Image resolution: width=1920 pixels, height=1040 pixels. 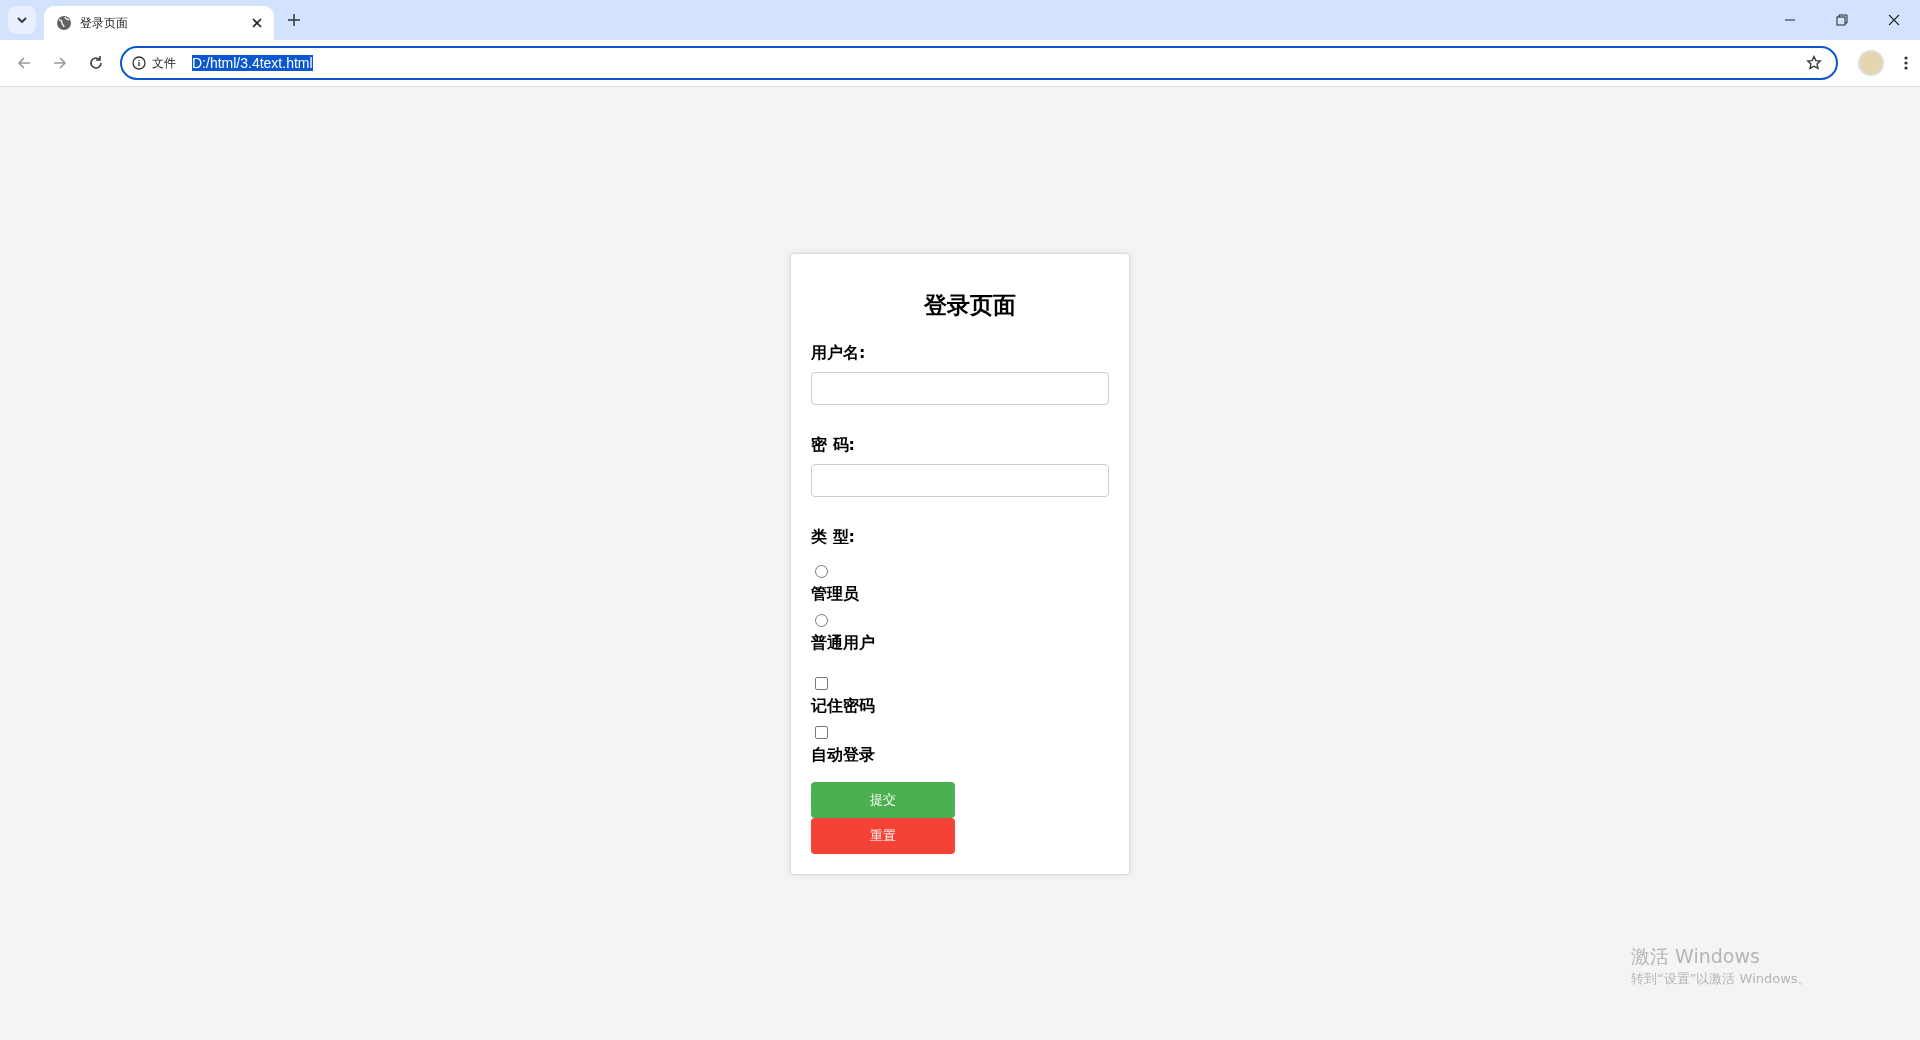 What do you see at coordinates (1721, 979) in the screenshot?
I see `activation-subtitle: 转到“设置”以激活 Windows。` at bounding box center [1721, 979].